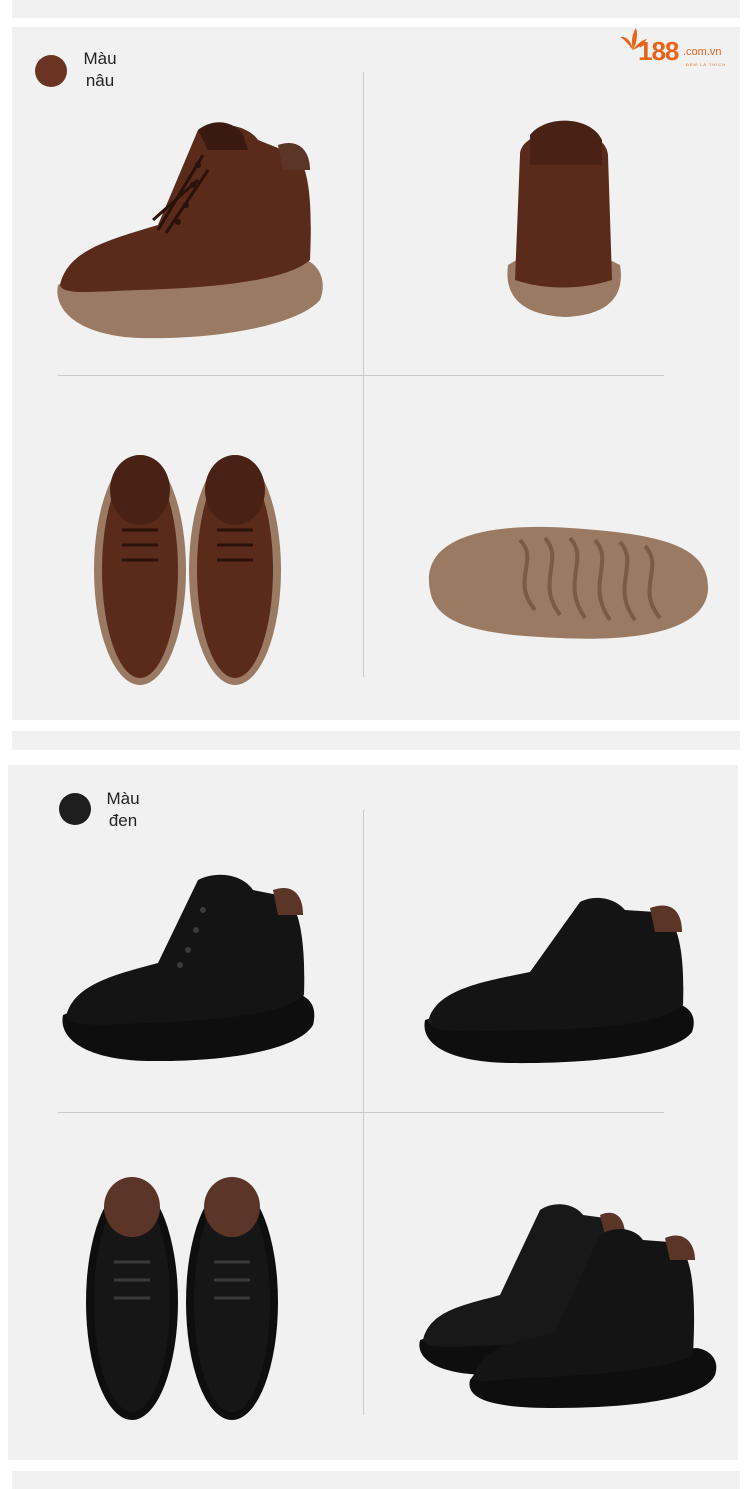 Image resolution: width=750 pixels, height=1489 pixels. Describe the element at coordinates (706, 64) in the screenshot. I see `logo-tagline: ĐEM LÀ THÍCH` at that location.